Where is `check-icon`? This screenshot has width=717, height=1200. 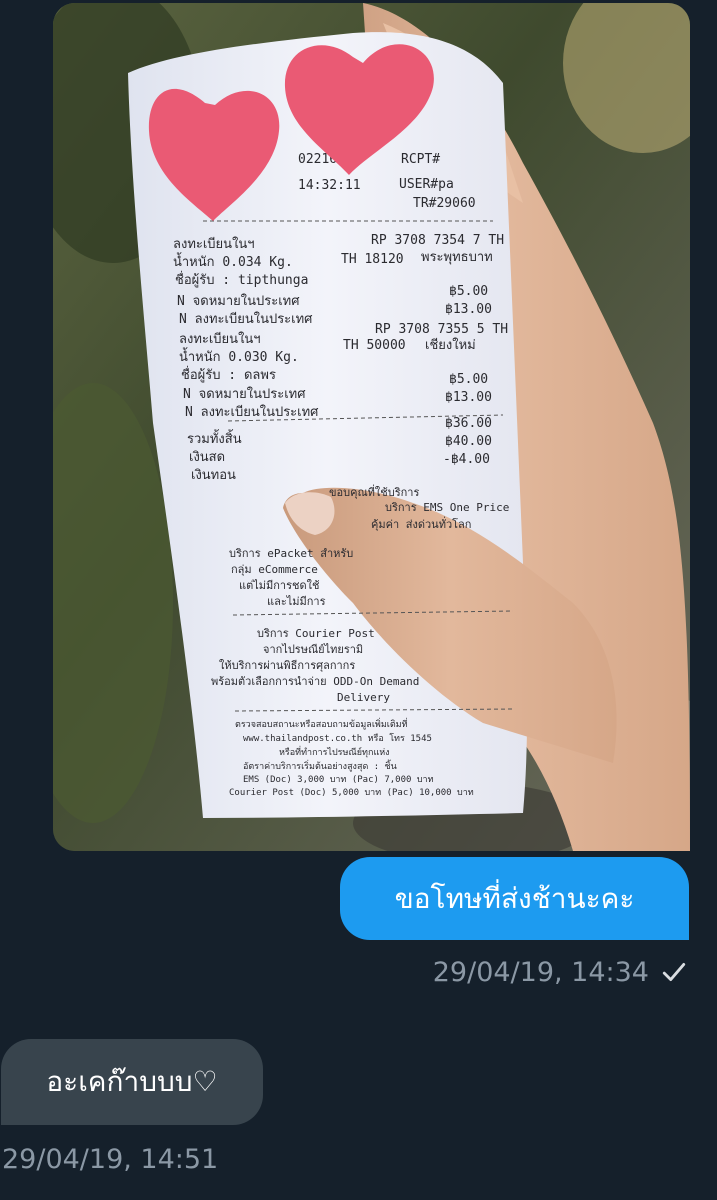
check-icon is located at coordinates (674, 972).